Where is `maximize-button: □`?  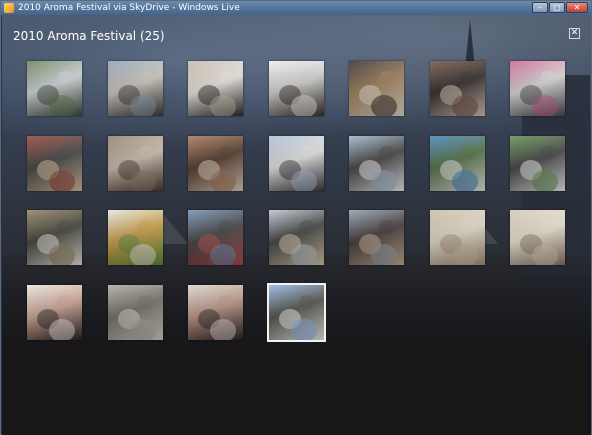 maximize-button: □ is located at coordinates (557, 7).